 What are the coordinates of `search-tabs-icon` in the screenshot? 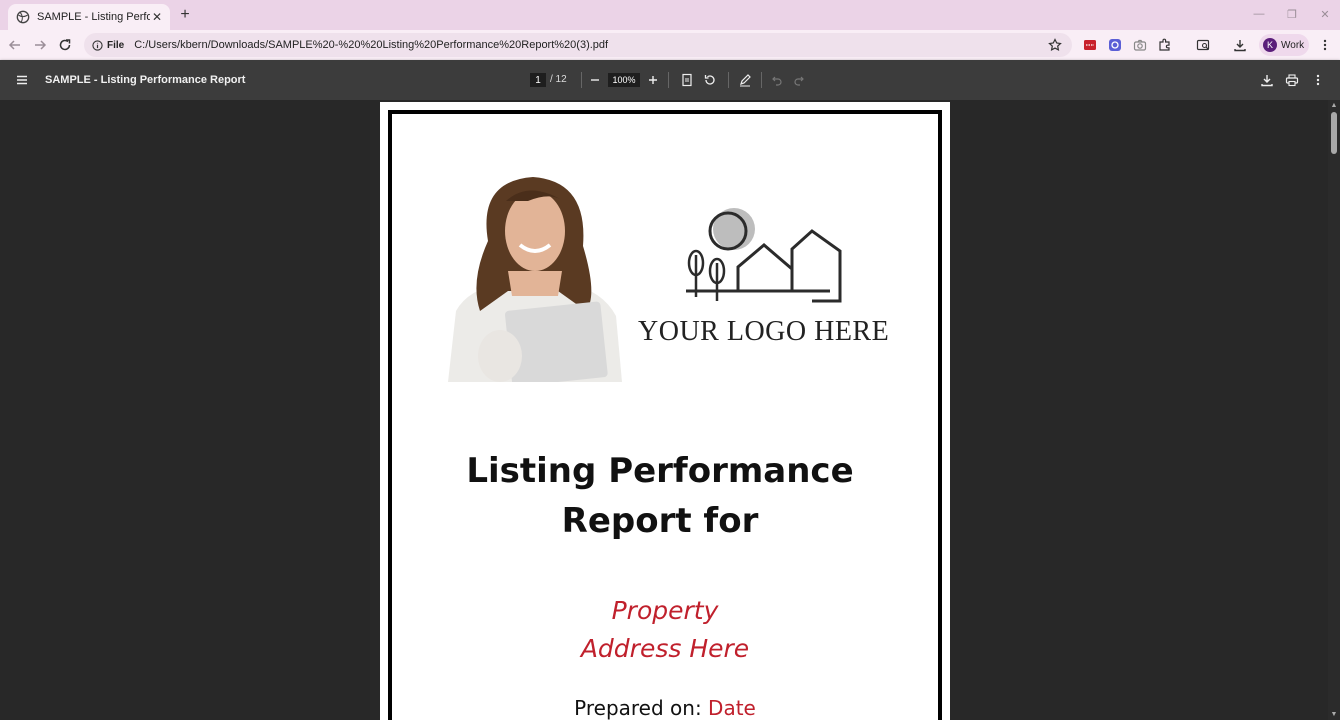 It's located at (1203, 45).